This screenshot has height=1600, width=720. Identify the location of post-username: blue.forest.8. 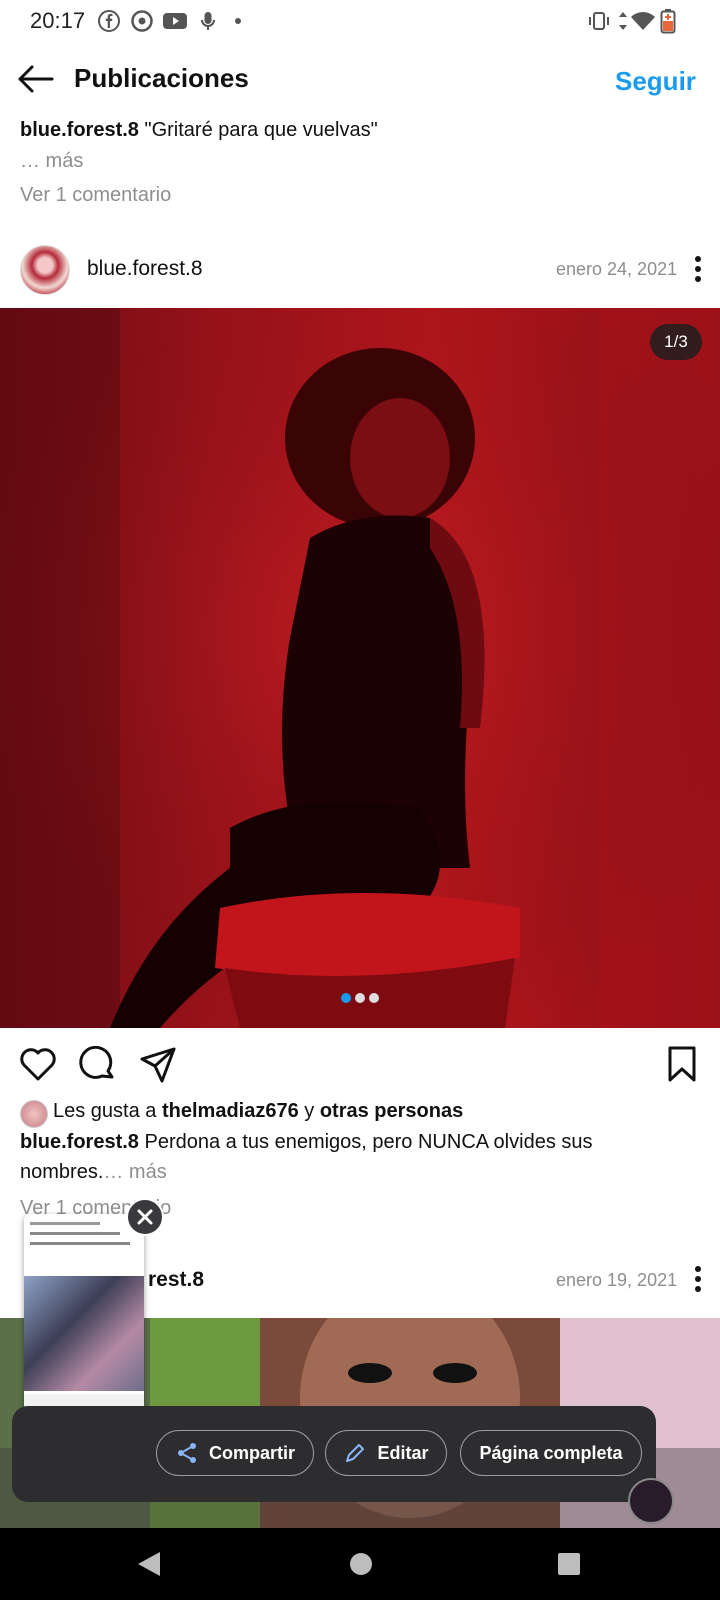
(145, 269).